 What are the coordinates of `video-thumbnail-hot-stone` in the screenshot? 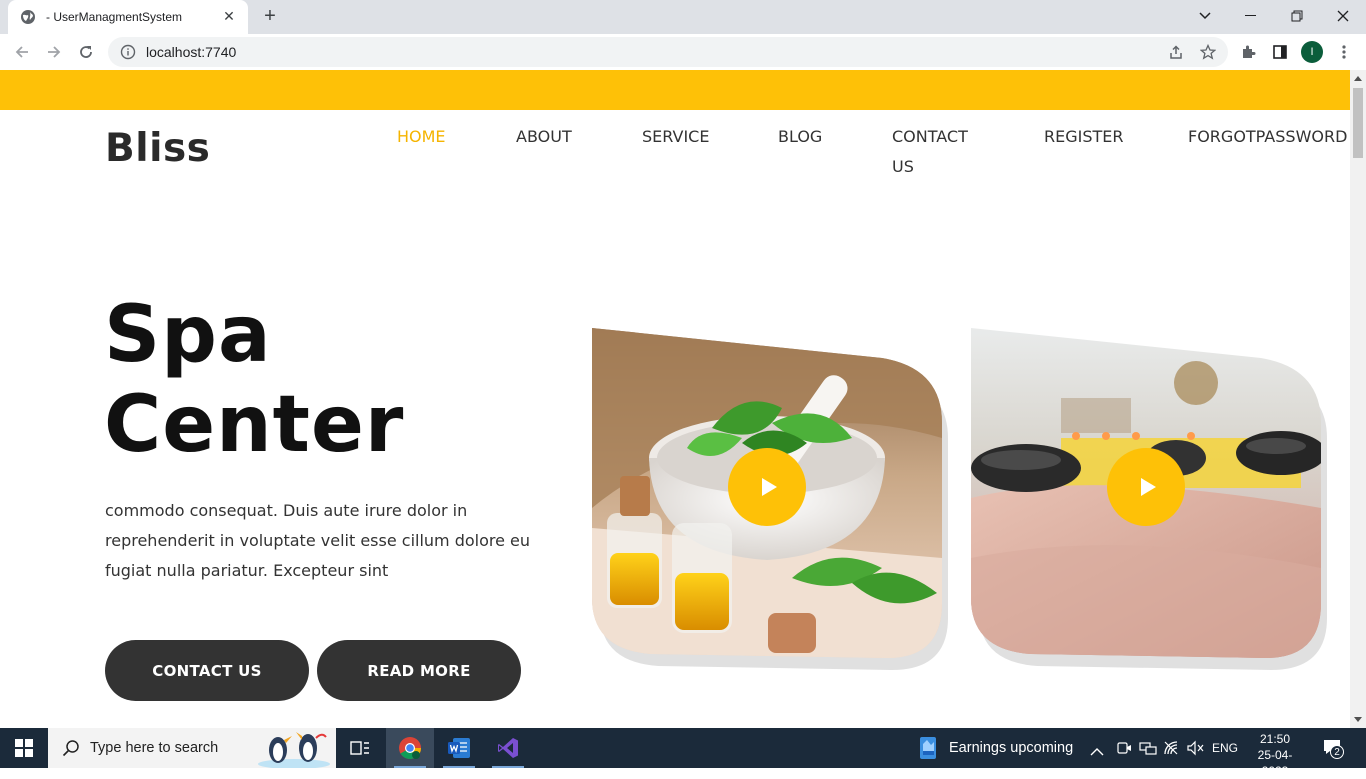 It's located at (1149, 499).